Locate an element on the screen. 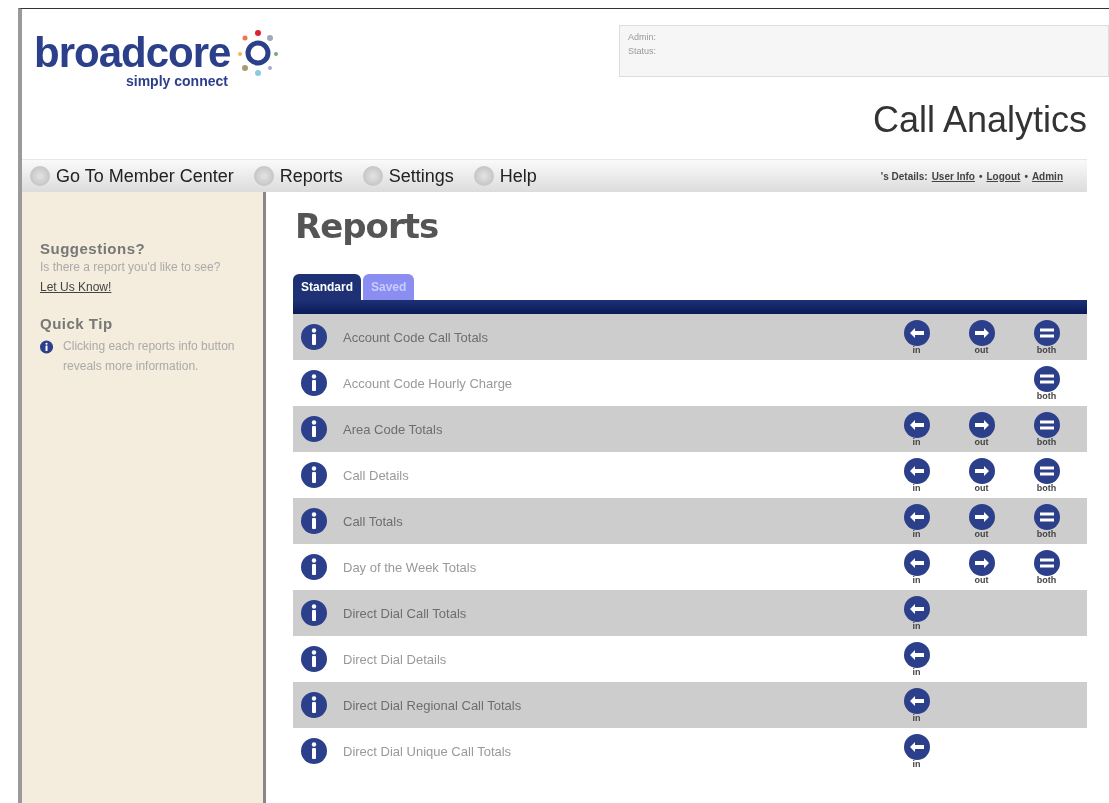 Image resolution: width=1109 pixels, height=803 pixels. nav-item: Settings is located at coordinates (408, 176).